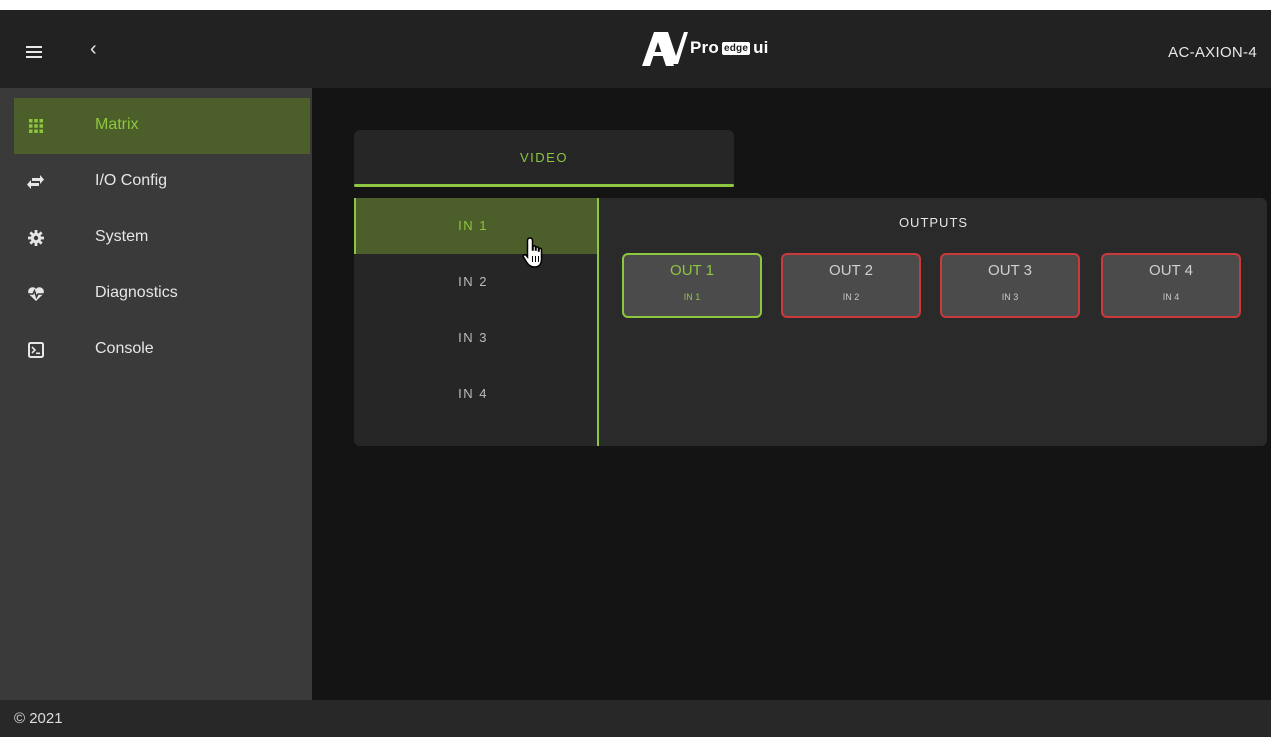 The image size is (1277, 737). Describe the element at coordinates (1171, 297) in the screenshot. I see `output-source: IN 4` at that location.